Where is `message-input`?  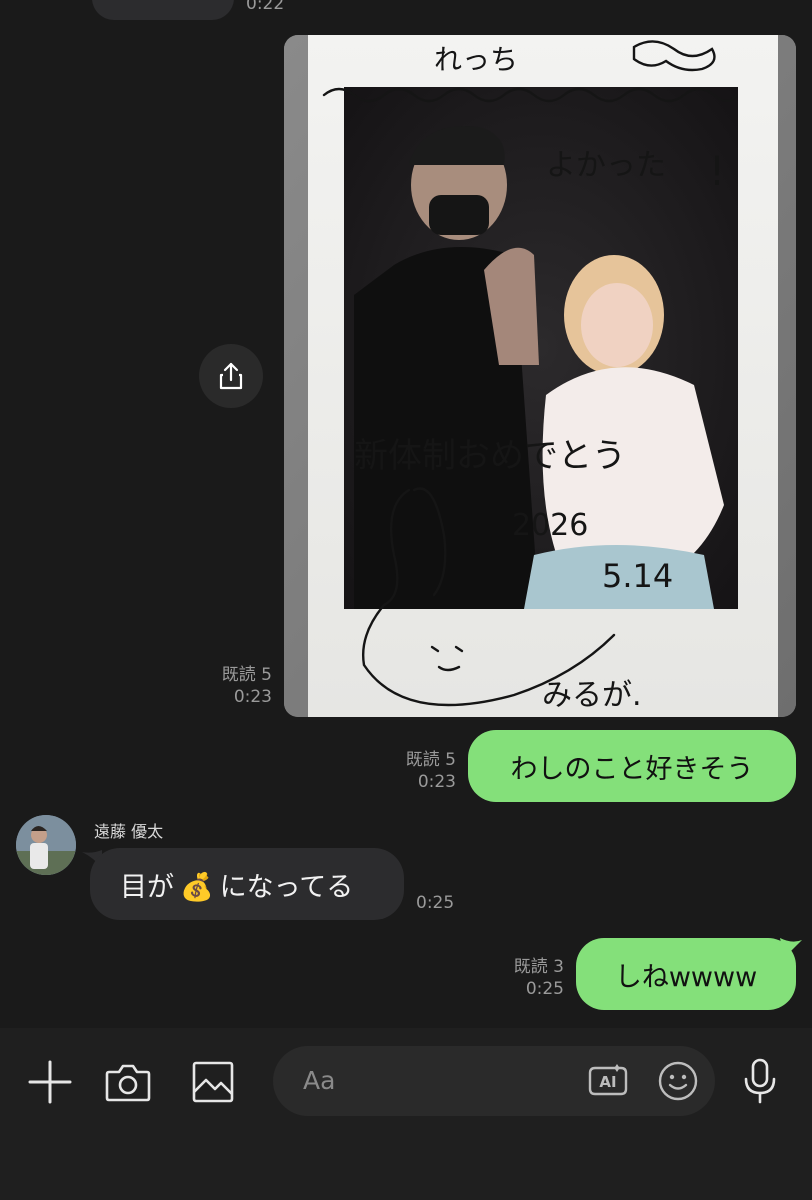 message-input is located at coordinates (494, 1081).